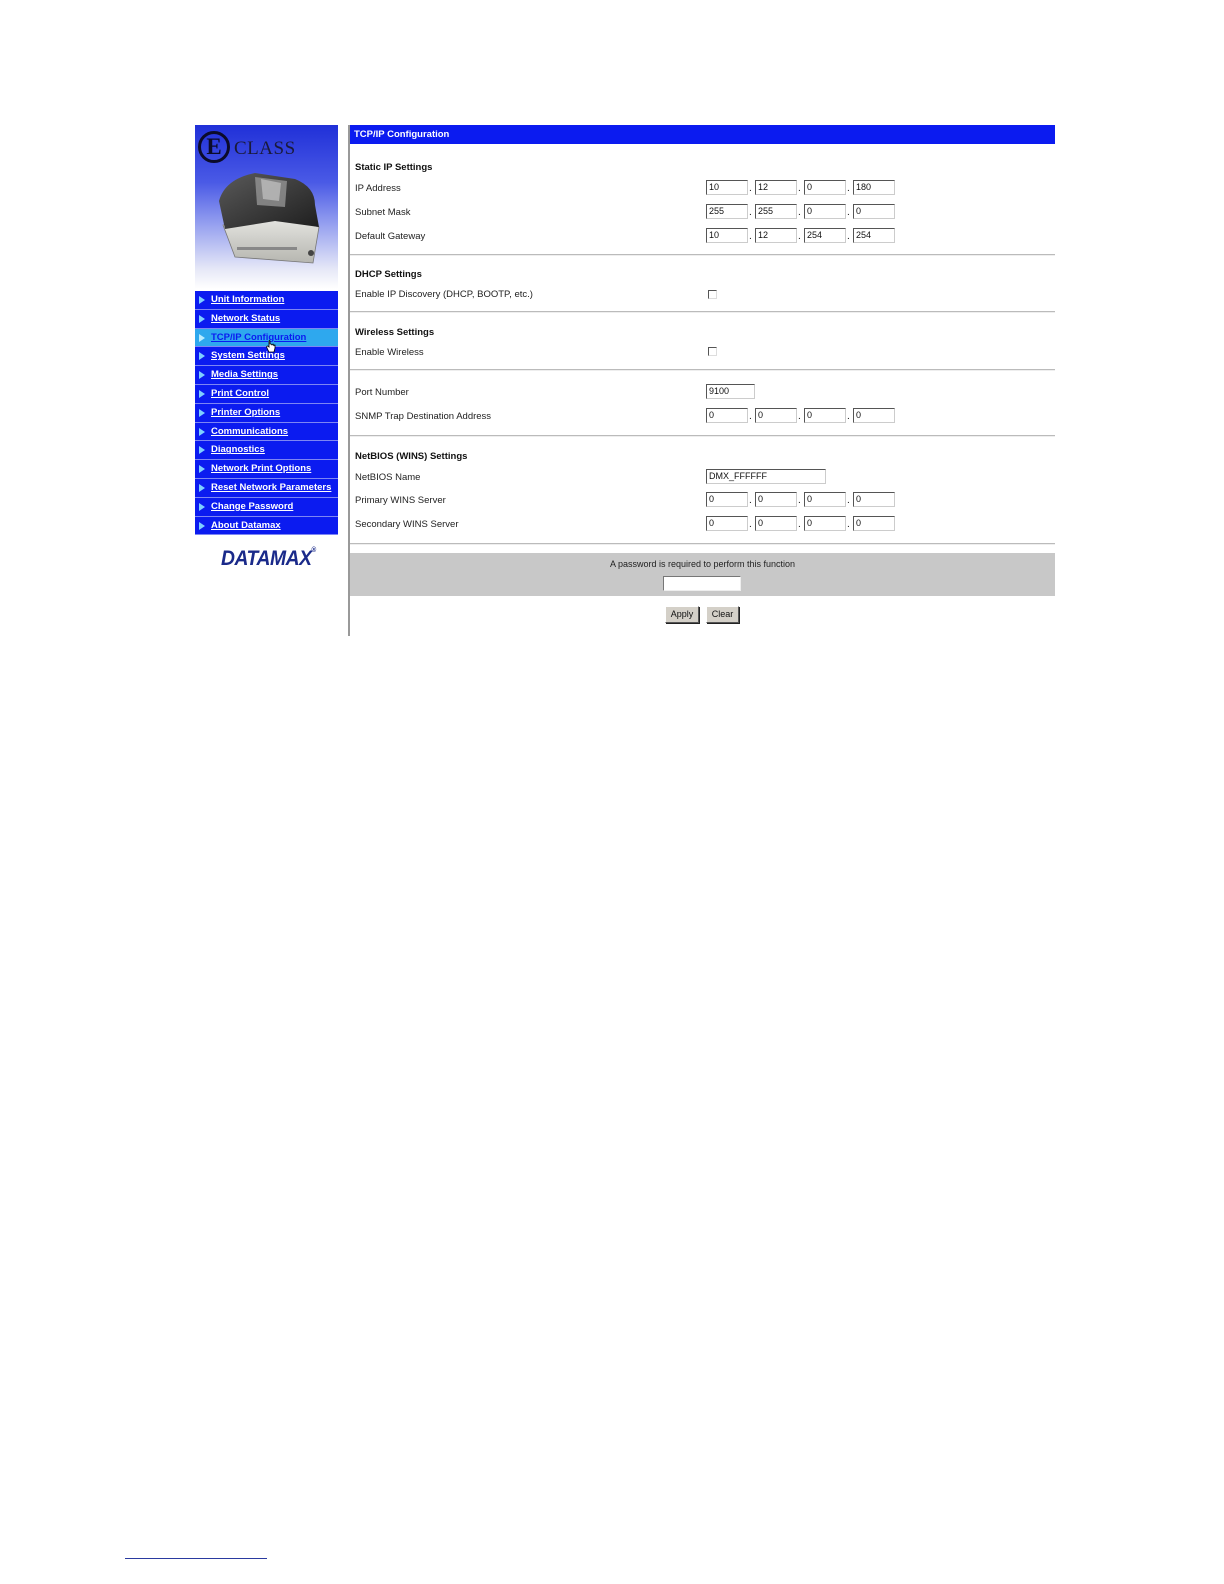 This screenshot has width=1224, height=1584. I want to click on dhcp-heading: DHCP Settings, so click(388, 274).